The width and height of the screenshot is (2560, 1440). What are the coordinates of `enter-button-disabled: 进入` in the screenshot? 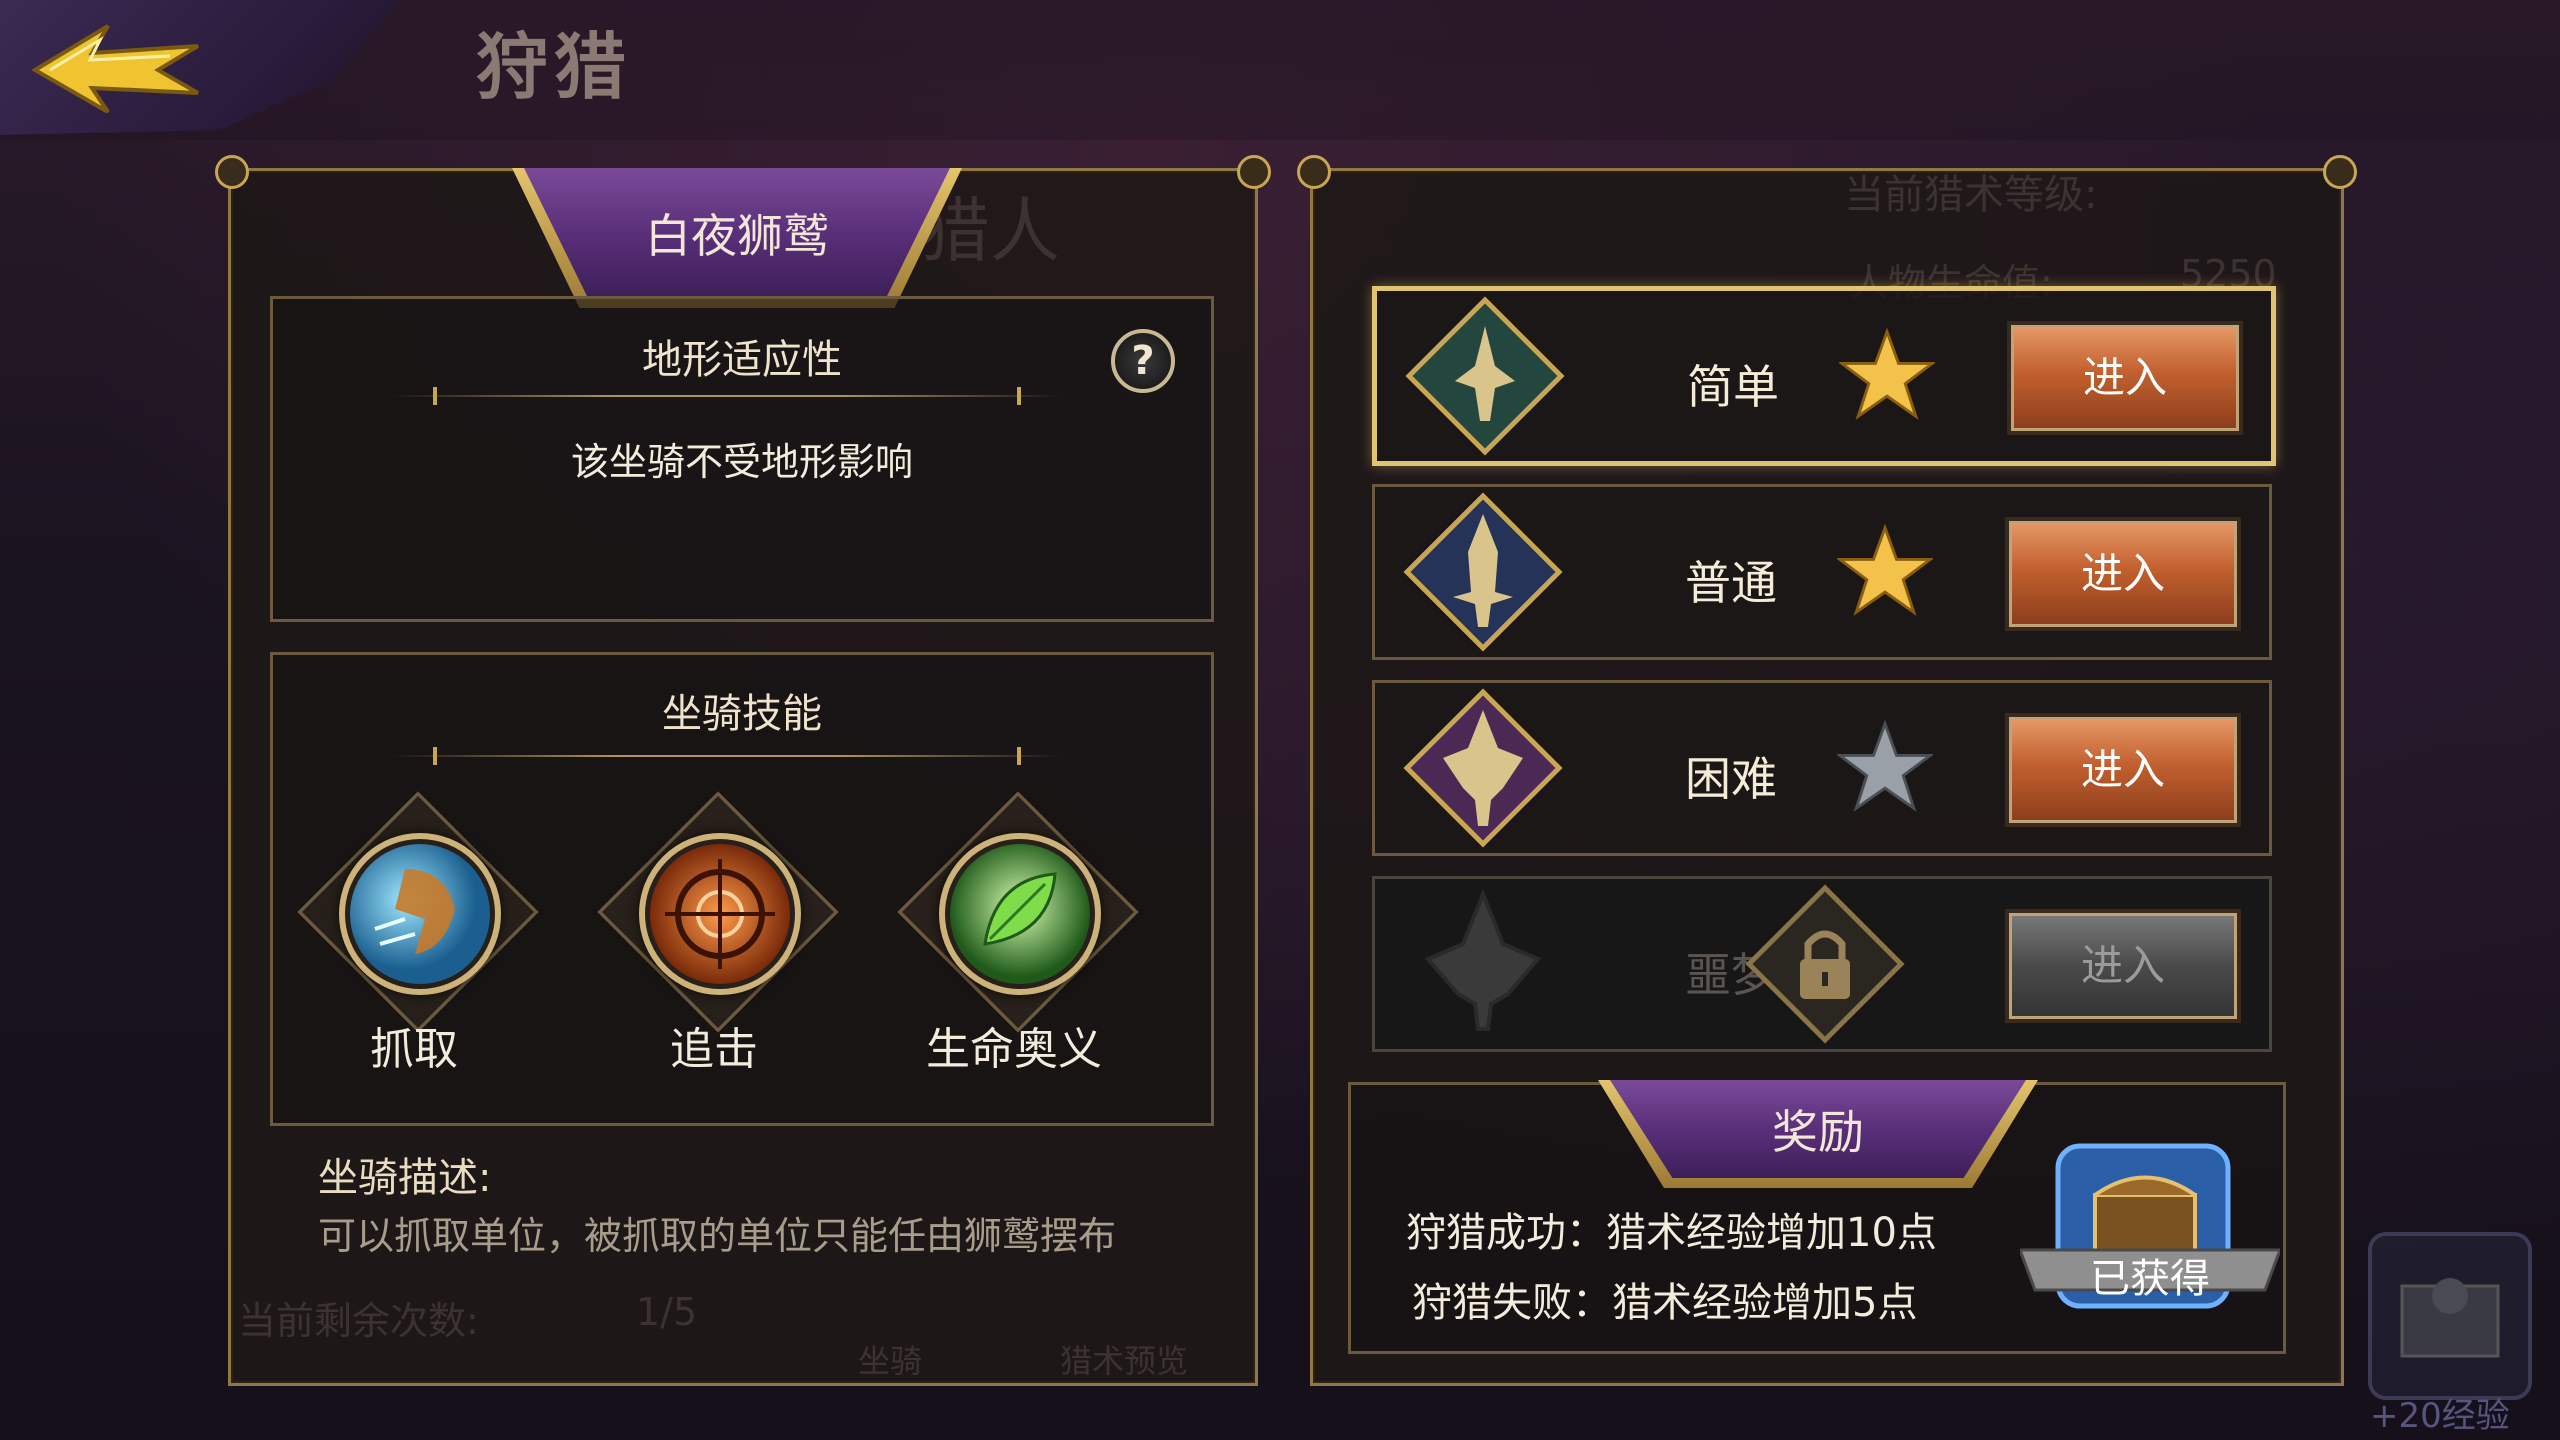 It's located at (2123, 966).